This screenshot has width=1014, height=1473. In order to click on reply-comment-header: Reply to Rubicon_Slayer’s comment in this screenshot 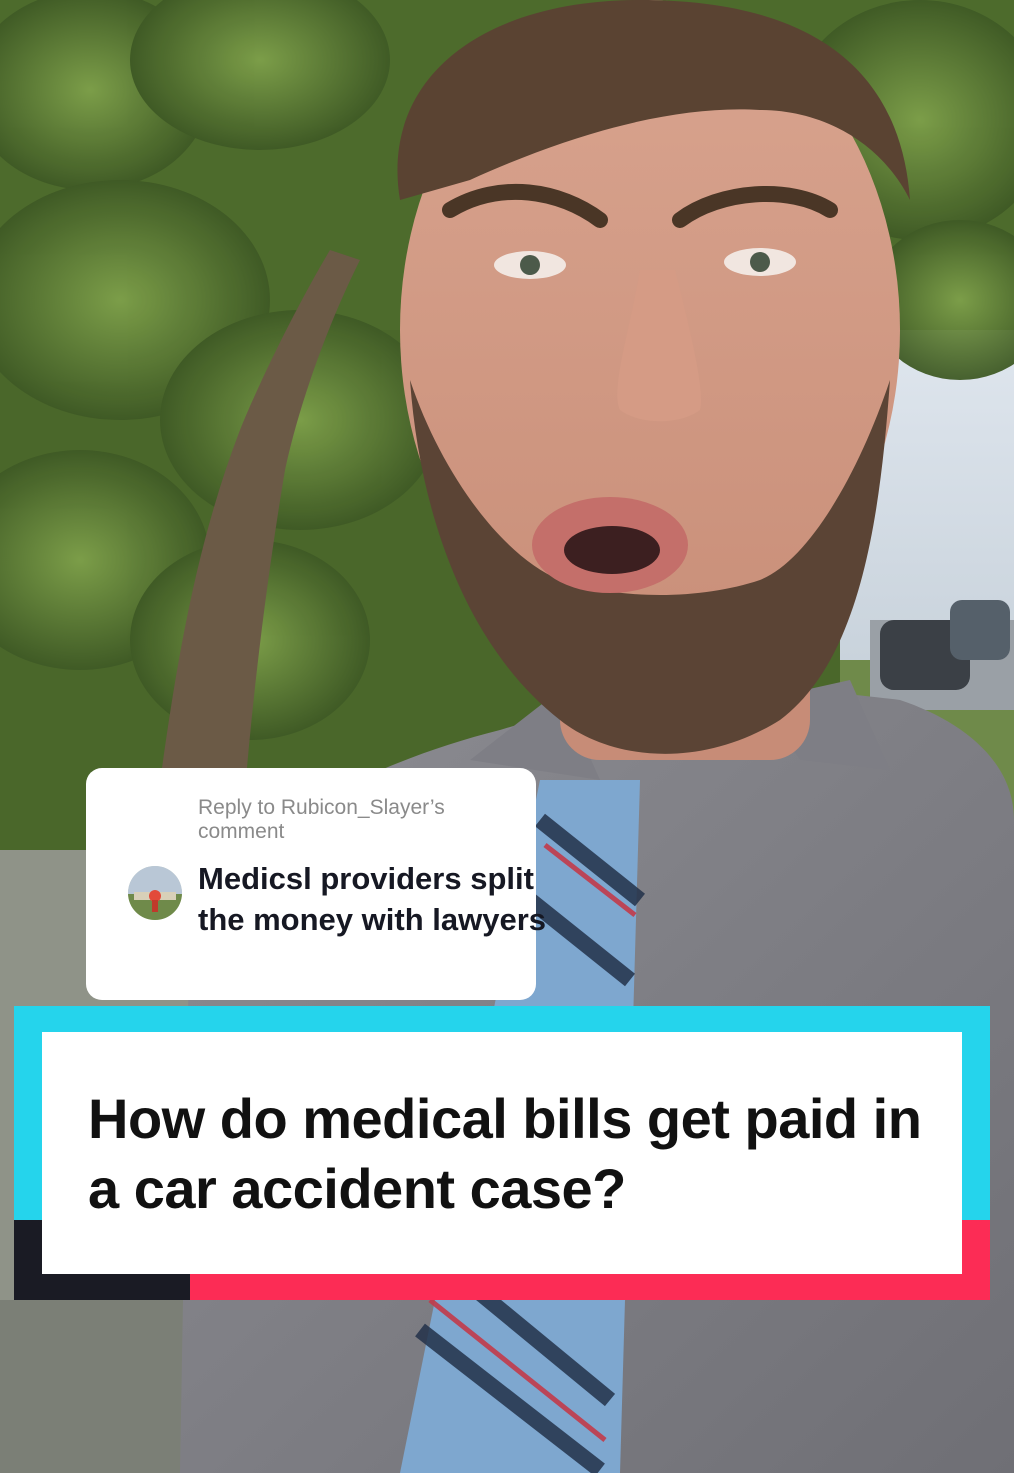, I will do `click(321, 819)`.